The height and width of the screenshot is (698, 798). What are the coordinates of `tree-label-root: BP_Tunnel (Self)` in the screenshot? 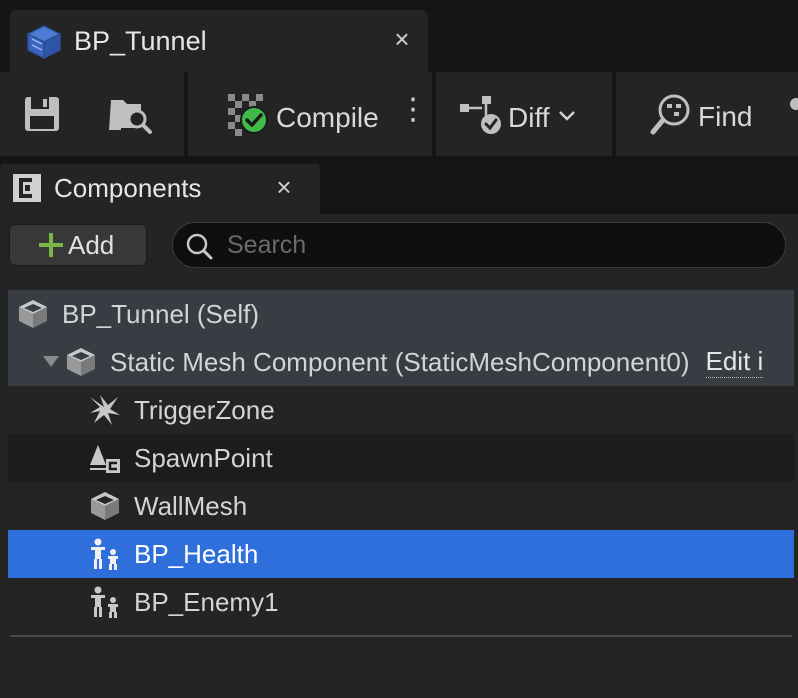 It's located at (161, 313).